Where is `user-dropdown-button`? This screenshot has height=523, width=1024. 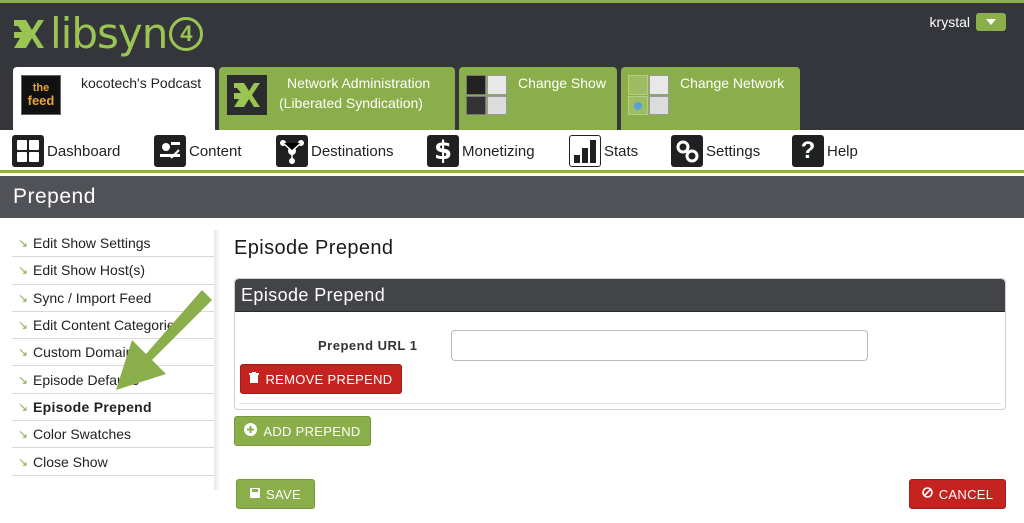 user-dropdown-button is located at coordinates (991, 22).